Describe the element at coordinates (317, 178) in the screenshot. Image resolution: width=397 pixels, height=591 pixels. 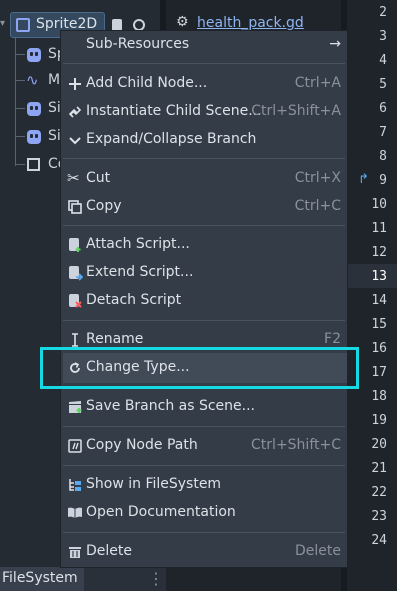
I see `menu-item-shortcut: Ctrl+X` at that location.